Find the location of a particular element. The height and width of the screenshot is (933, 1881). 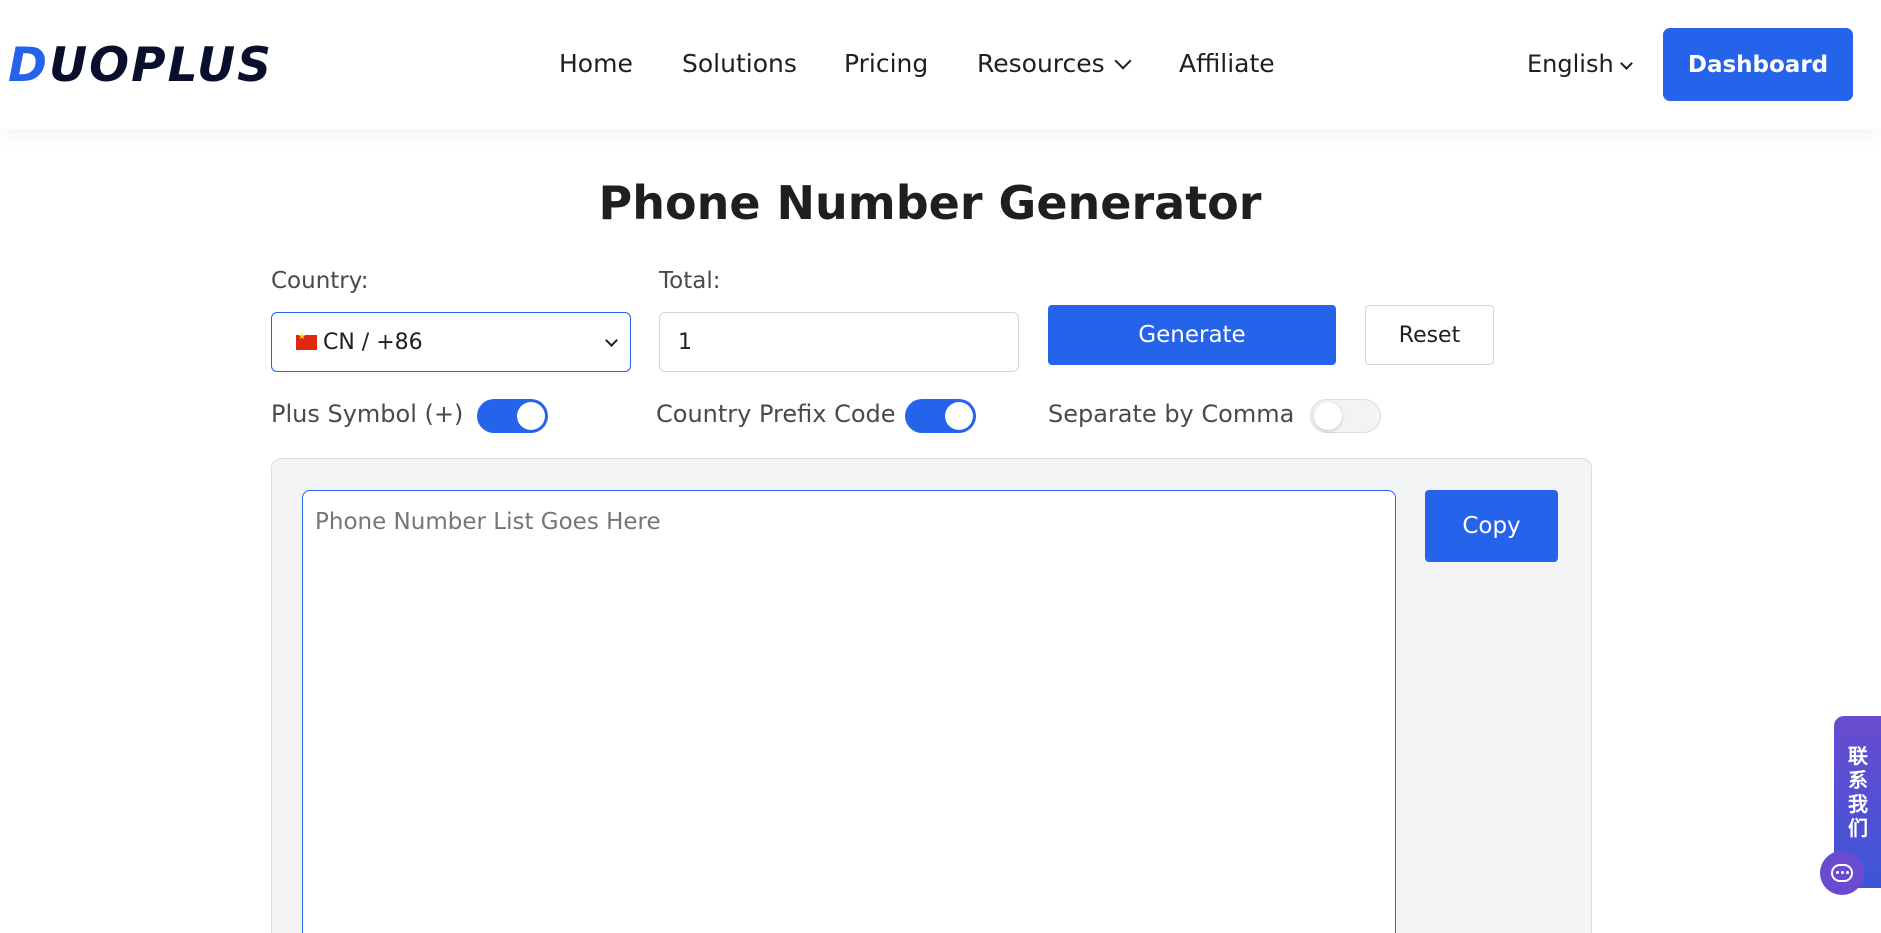

nav-affiliate: Affiliate is located at coordinates (1227, 64).